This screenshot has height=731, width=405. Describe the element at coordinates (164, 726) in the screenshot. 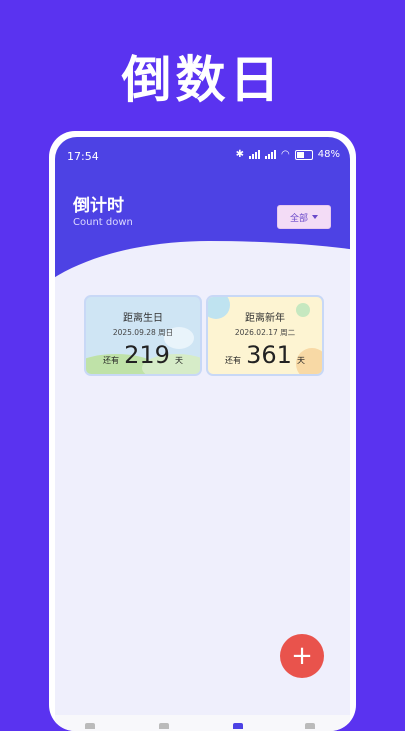

I see `send-tab-icon` at that location.